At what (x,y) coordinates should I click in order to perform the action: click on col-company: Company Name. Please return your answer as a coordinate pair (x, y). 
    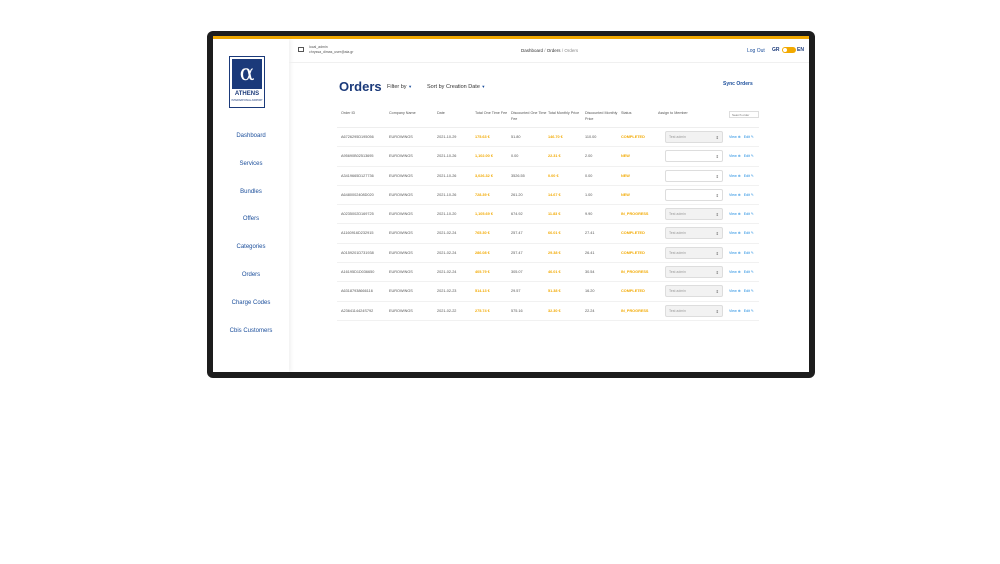
    Looking at the image, I should click on (402, 113).